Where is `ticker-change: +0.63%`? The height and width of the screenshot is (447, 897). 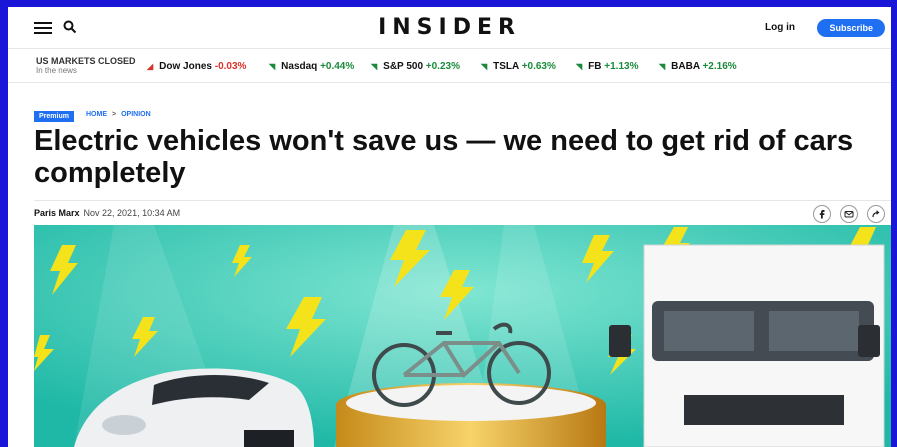 ticker-change: +0.63% is located at coordinates (538, 66).